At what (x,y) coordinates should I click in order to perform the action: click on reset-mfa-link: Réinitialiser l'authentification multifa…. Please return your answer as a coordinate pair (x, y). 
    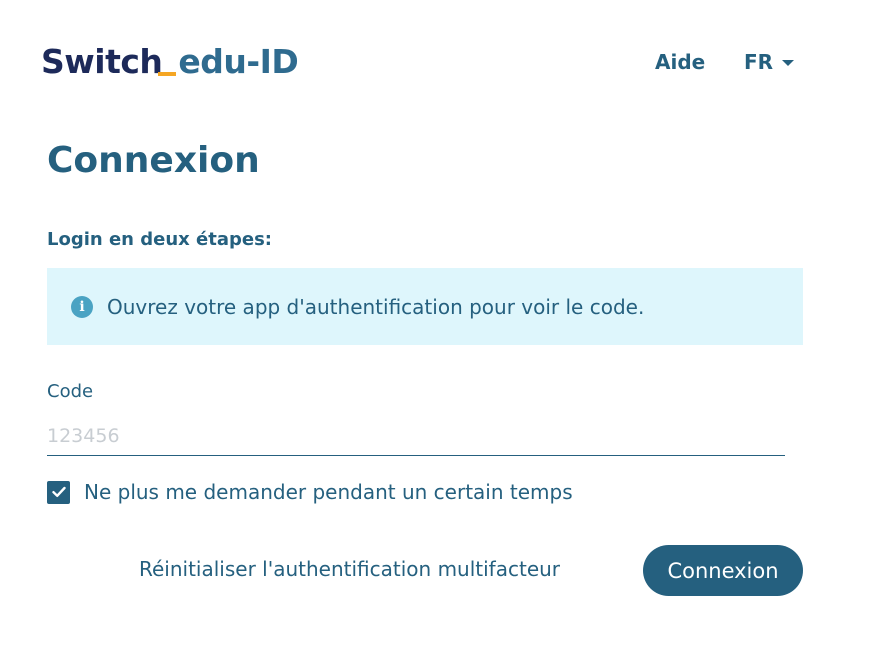
    Looking at the image, I should click on (349, 569).